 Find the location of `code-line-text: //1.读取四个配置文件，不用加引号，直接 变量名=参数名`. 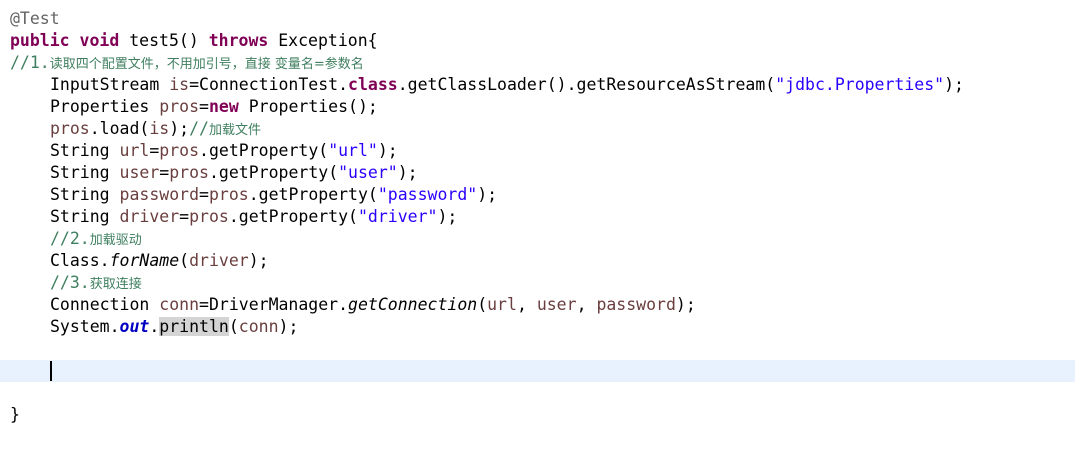

code-line-text: //1.读取四个配置文件，不用加引号，直接 变量名=参数名 is located at coordinates (187, 64).